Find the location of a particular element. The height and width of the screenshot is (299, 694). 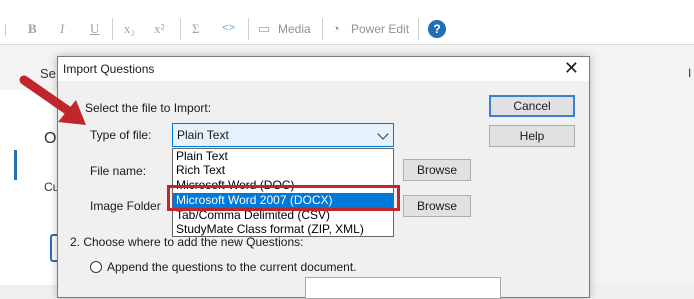

annotation-arrow-icon is located at coordinates (52, 100).